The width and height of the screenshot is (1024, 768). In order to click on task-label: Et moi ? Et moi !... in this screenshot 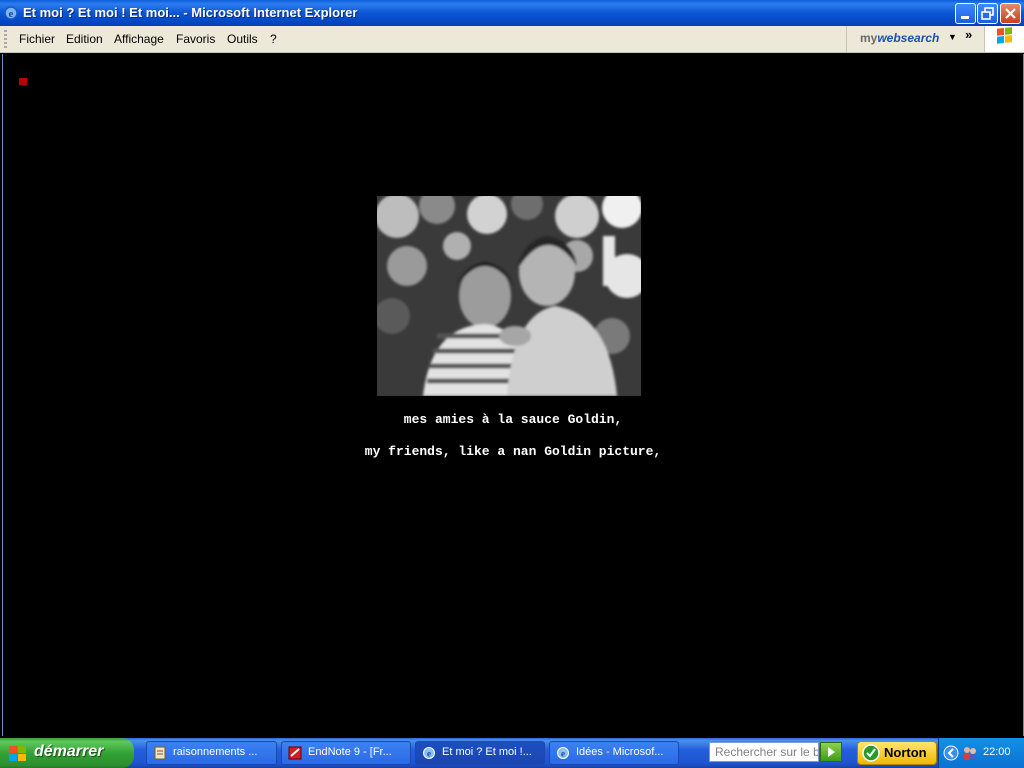, I will do `click(487, 752)`.